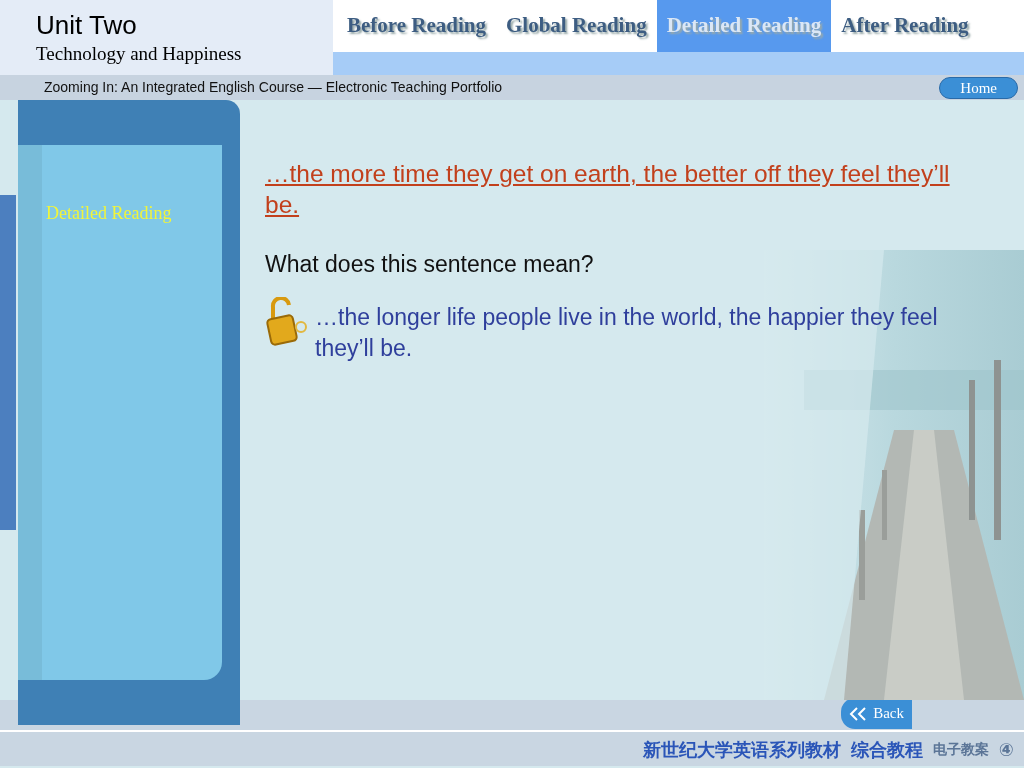 The height and width of the screenshot is (768, 1024). Describe the element at coordinates (627, 332) in the screenshot. I see `answer-text: …the longer life people live in the world, the happier they feel they’ll be.` at that location.